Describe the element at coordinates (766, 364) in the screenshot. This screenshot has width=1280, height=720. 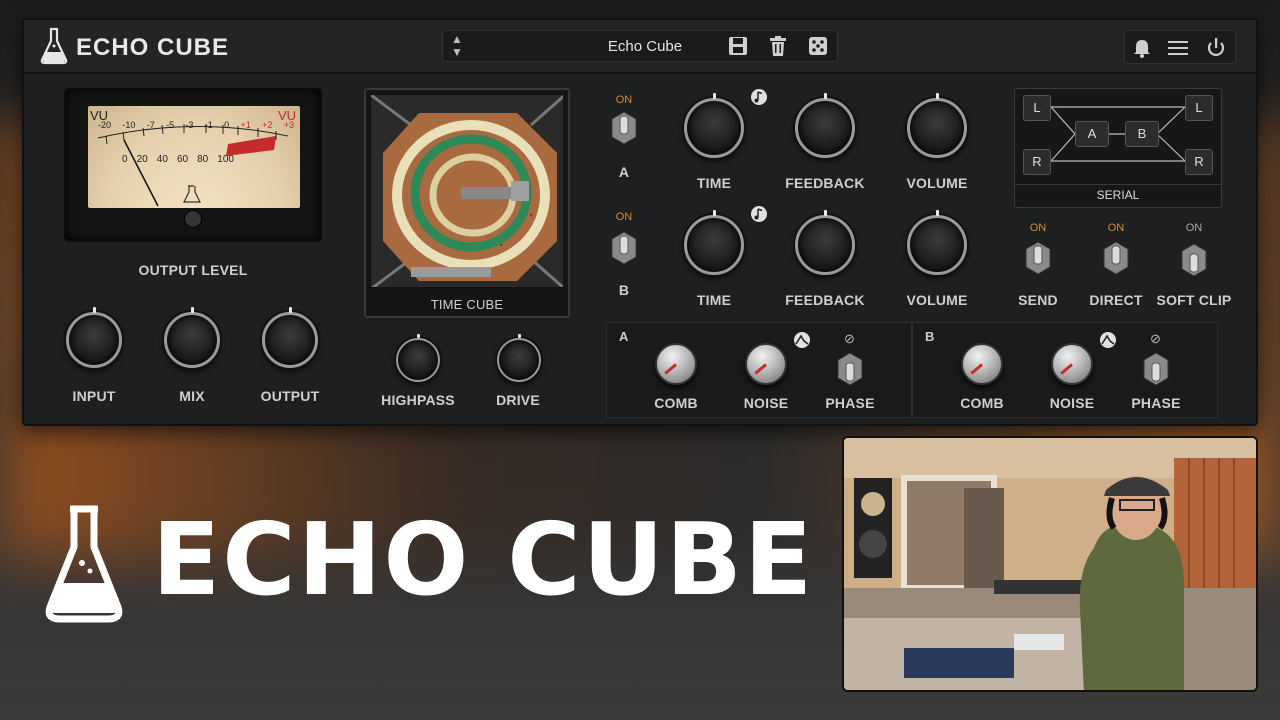
I see `section-a-noise-knob` at that location.